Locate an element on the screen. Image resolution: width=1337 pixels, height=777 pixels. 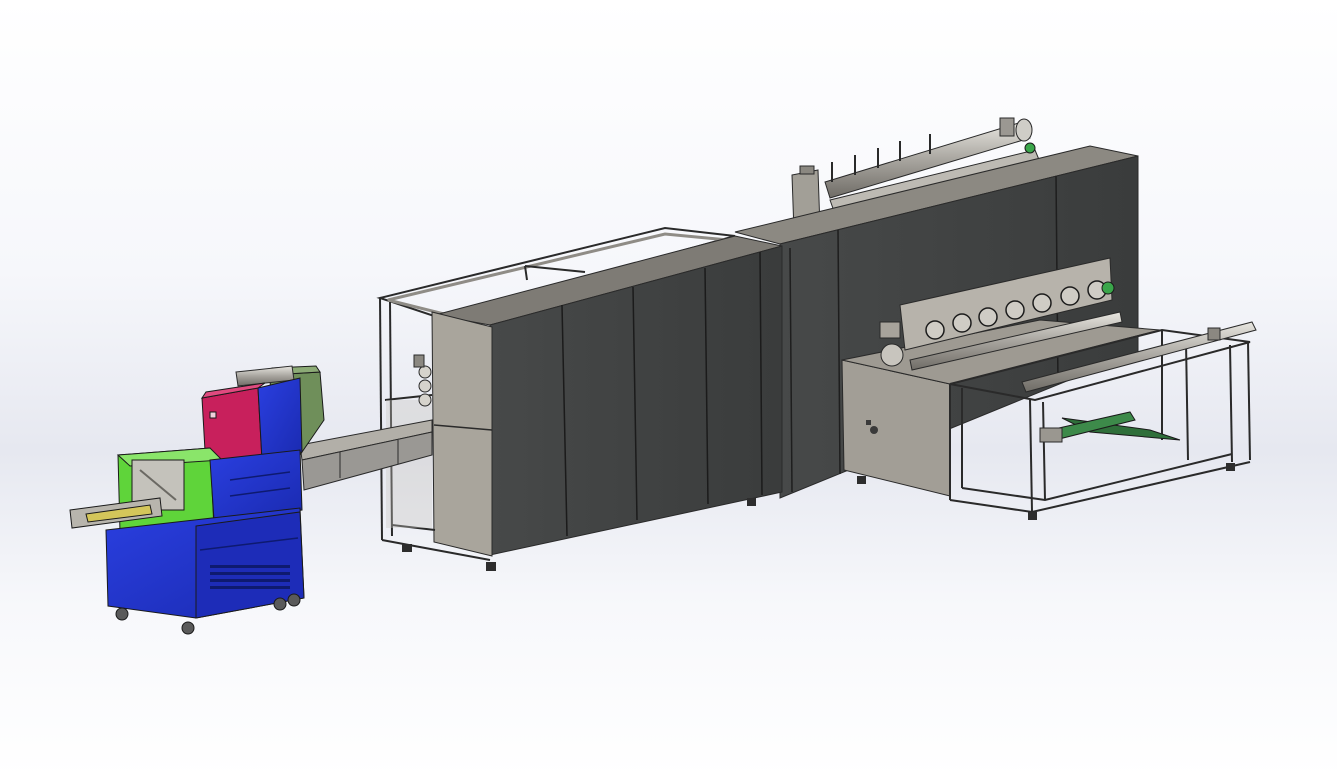
top-roll-end-cap is located at coordinates (1024, 130).